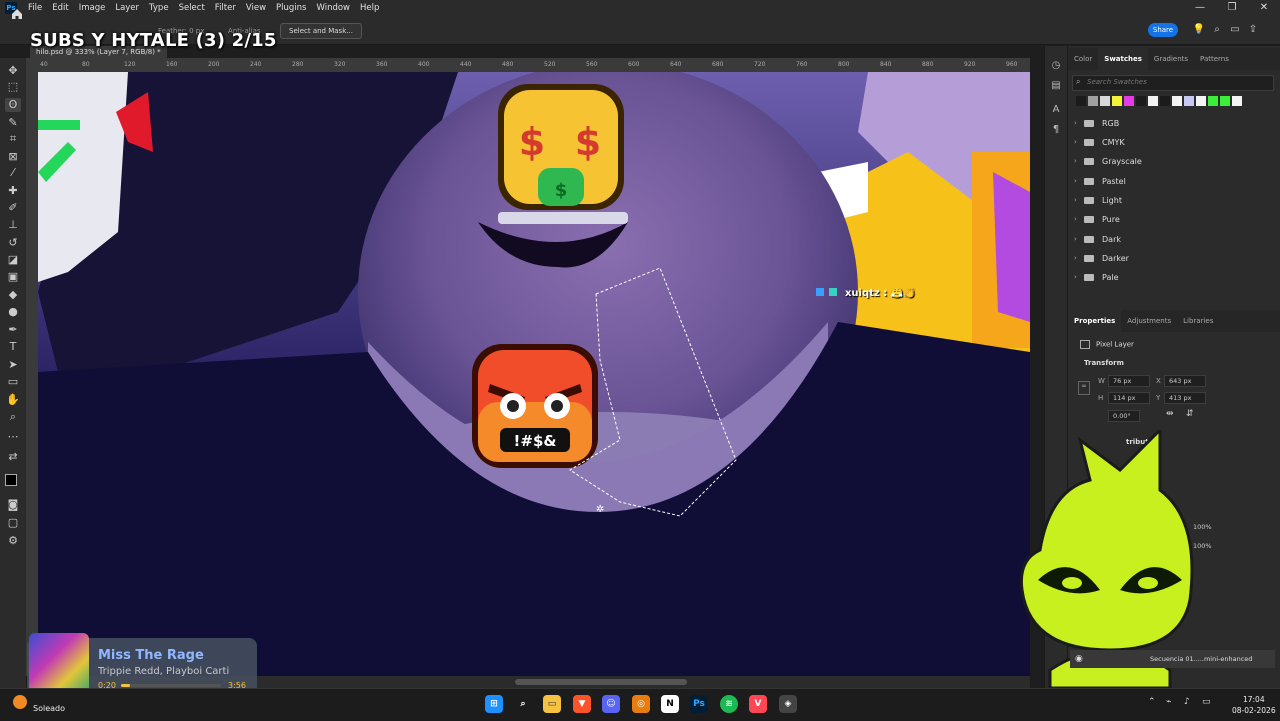 The width and height of the screenshot is (1280, 721). Describe the element at coordinates (1169, 181) in the screenshot. I see `swatch-folder-pastel: › Pastel` at that location.